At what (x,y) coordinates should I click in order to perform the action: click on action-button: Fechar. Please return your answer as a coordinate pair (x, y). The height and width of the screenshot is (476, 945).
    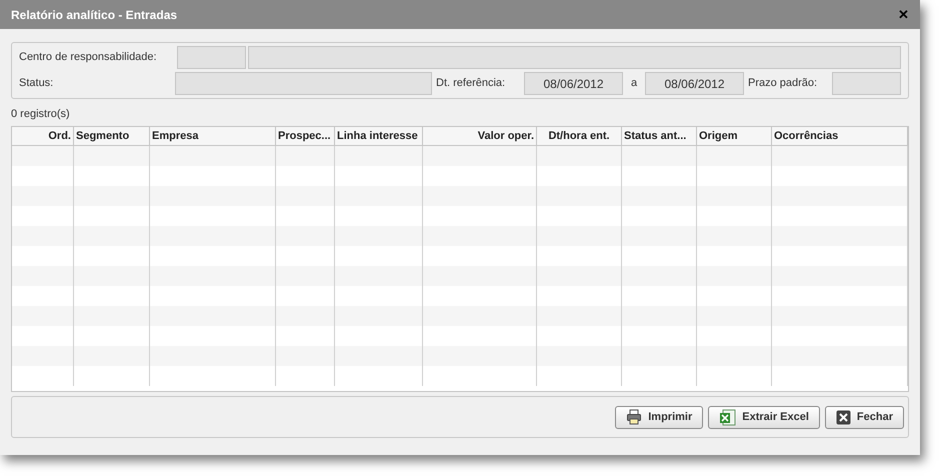
    Looking at the image, I should click on (864, 417).